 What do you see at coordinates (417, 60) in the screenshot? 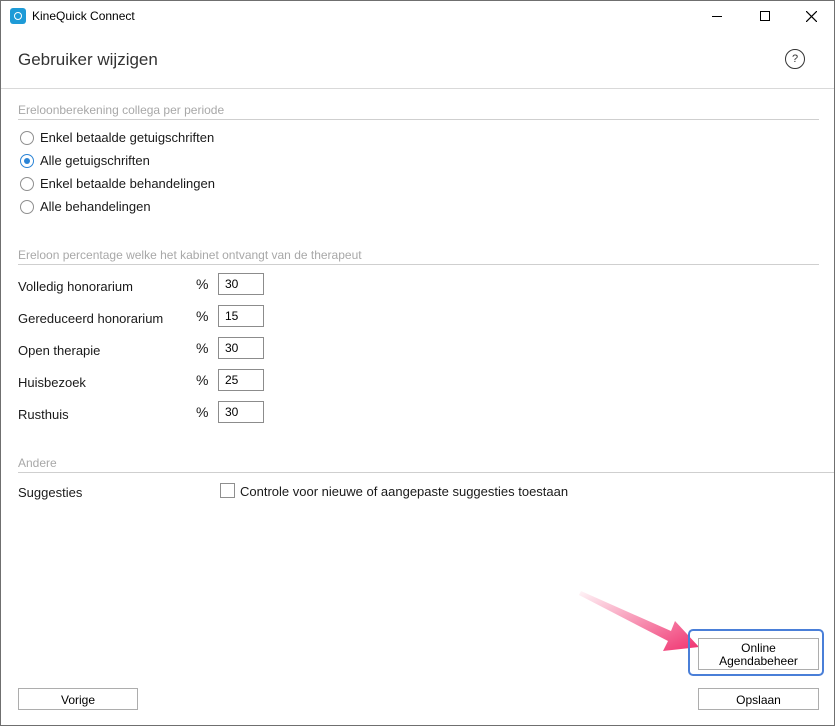
I see `page-header: Gebruiker wijzigen ?` at bounding box center [417, 60].